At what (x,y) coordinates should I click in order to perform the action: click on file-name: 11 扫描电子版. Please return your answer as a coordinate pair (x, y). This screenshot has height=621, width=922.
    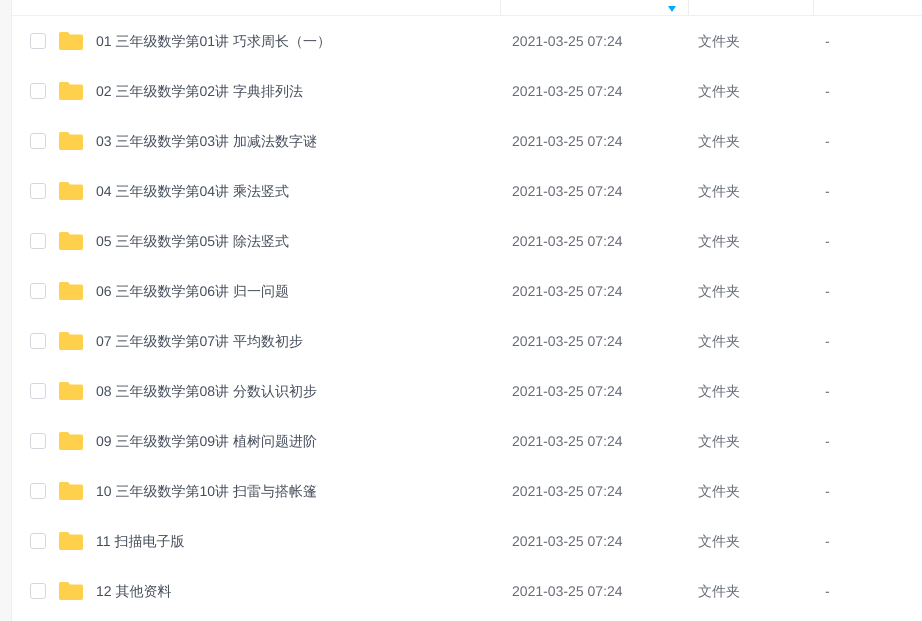
    Looking at the image, I should click on (140, 541).